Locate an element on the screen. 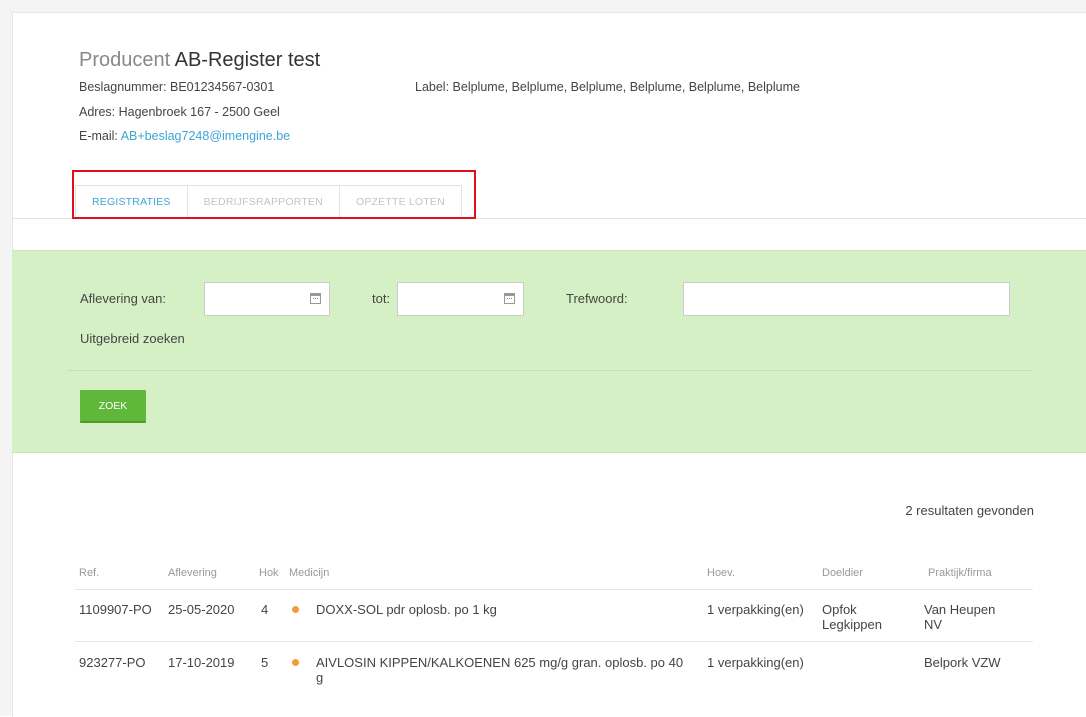 This screenshot has width=1086, height=717. email-info: E-mail: AB+beslag7248@imengine.be is located at coordinates (184, 136).